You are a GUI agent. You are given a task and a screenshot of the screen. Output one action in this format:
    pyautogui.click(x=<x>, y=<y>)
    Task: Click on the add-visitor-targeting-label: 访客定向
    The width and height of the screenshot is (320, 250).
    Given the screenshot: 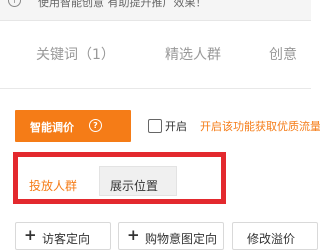 What is the action you would take?
    pyautogui.click(x=66, y=239)
    